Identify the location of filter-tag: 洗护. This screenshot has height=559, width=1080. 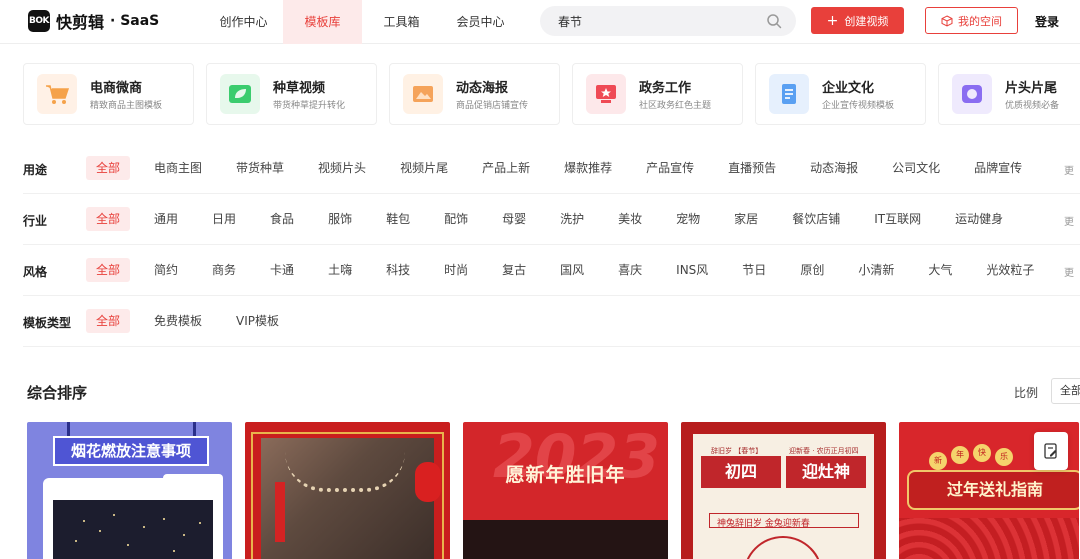
(572, 219).